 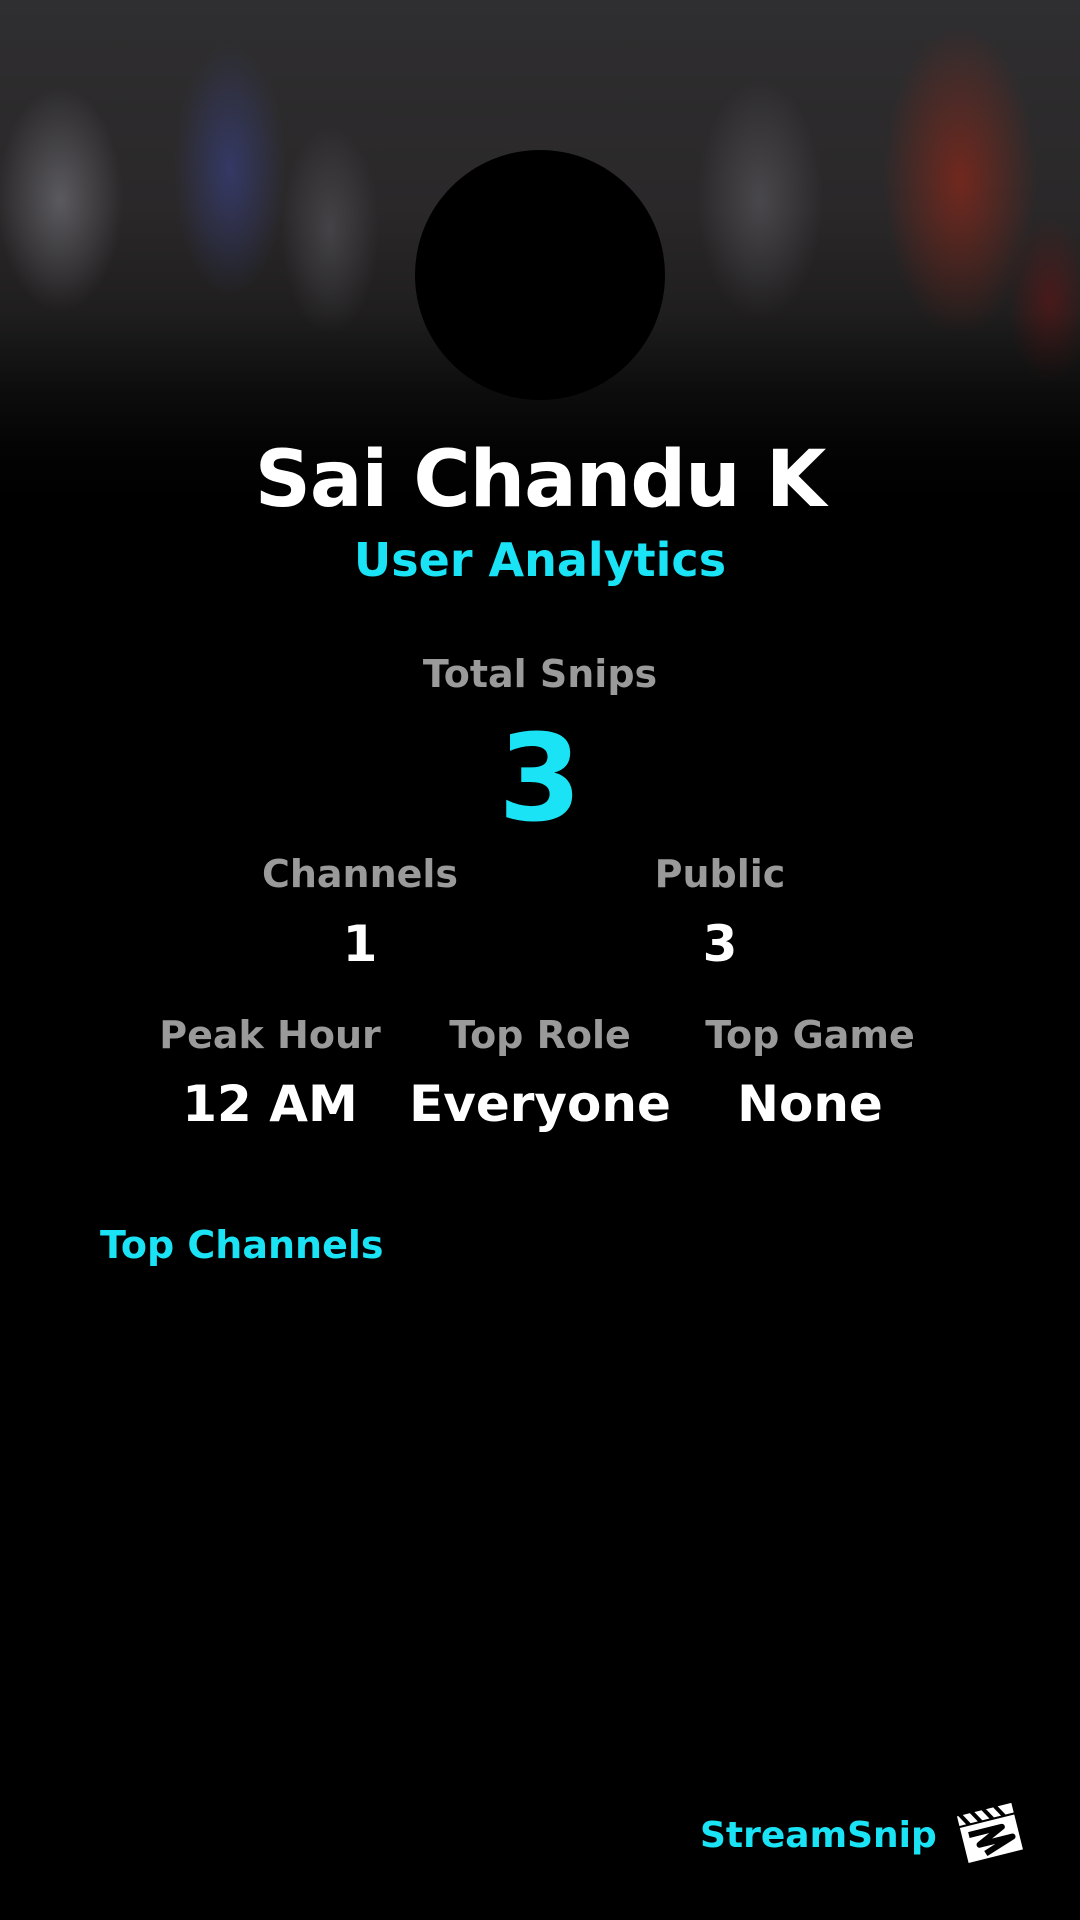 I want to click on avatar, so click(x=540, y=275).